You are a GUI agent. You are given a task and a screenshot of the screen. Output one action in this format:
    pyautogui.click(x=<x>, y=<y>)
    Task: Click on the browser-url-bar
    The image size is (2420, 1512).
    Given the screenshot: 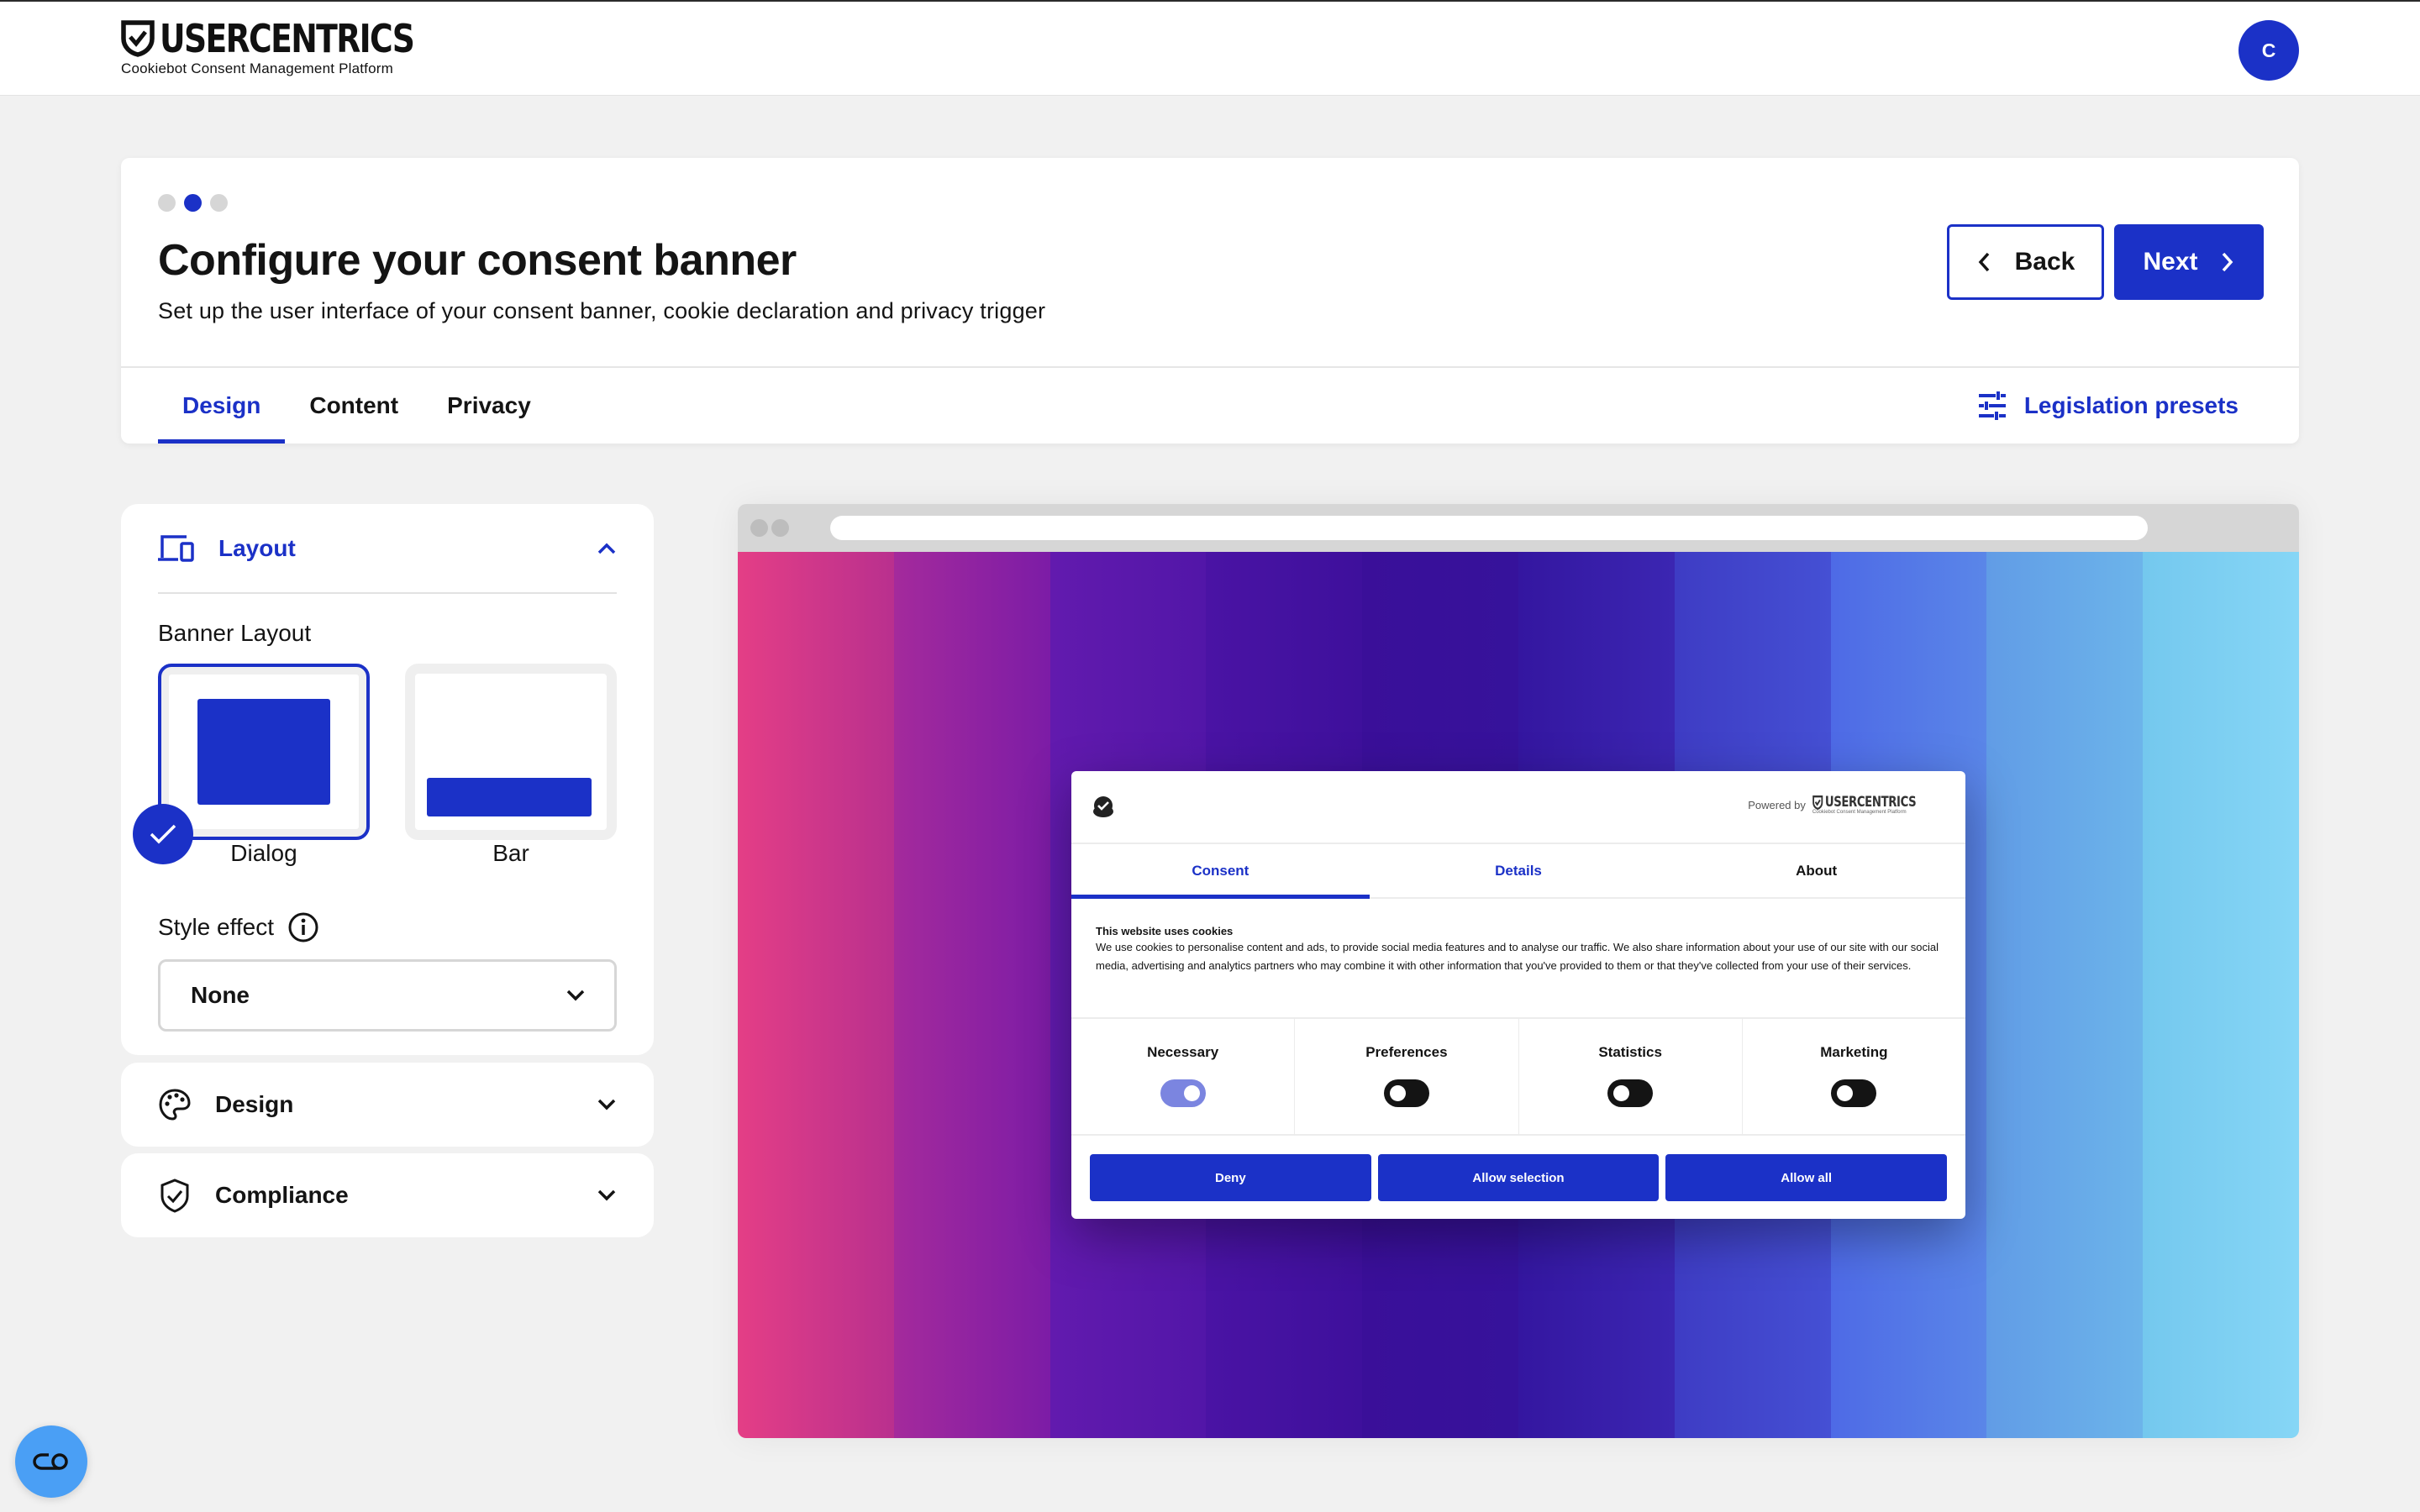 What is the action you would take?
    pyautogui.click(x=1489, y=528)
    